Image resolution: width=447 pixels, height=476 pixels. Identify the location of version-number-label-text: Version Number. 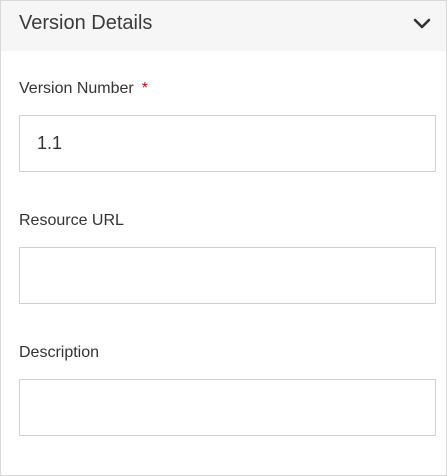
(76, 88).